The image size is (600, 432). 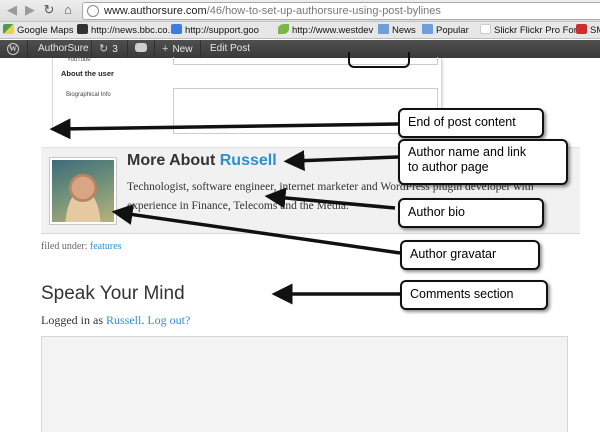 I want to click on bookmark-google-maps: Google Maps, so click(x=38, y=30).